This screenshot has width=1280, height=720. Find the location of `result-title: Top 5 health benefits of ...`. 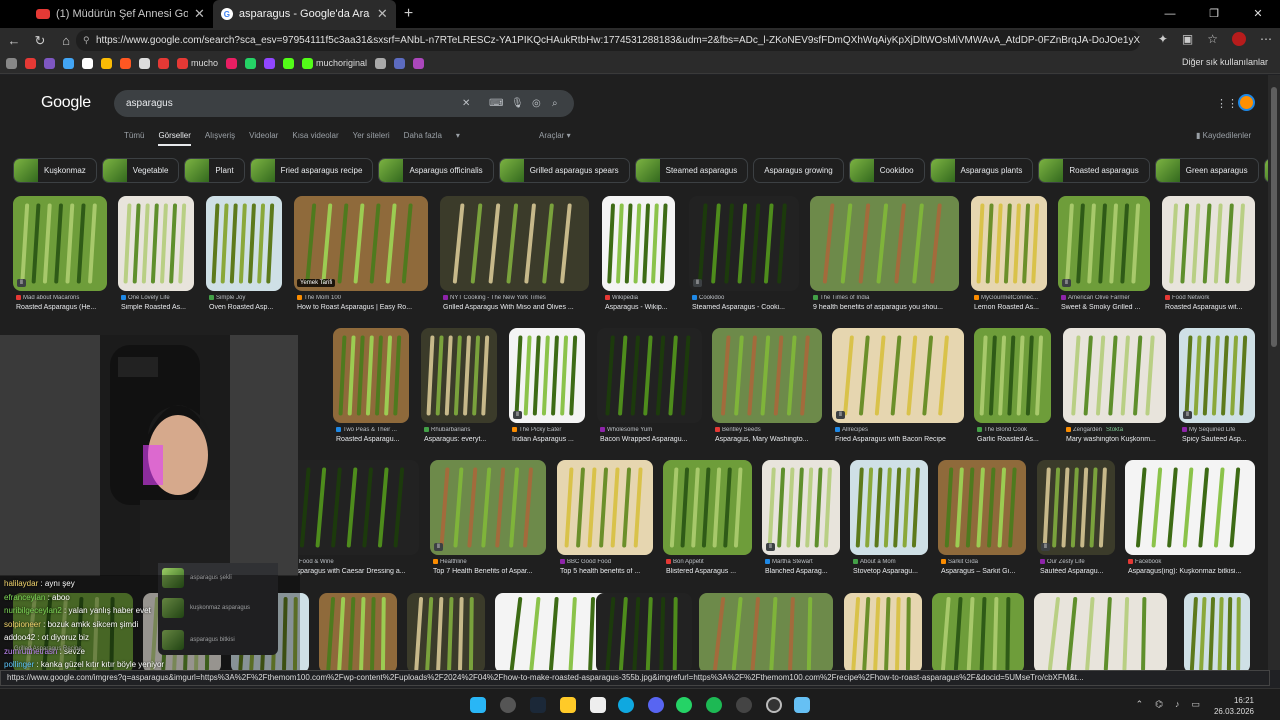

result-title: Top 5 health benefits of ... is located at coordinates (611, 571).